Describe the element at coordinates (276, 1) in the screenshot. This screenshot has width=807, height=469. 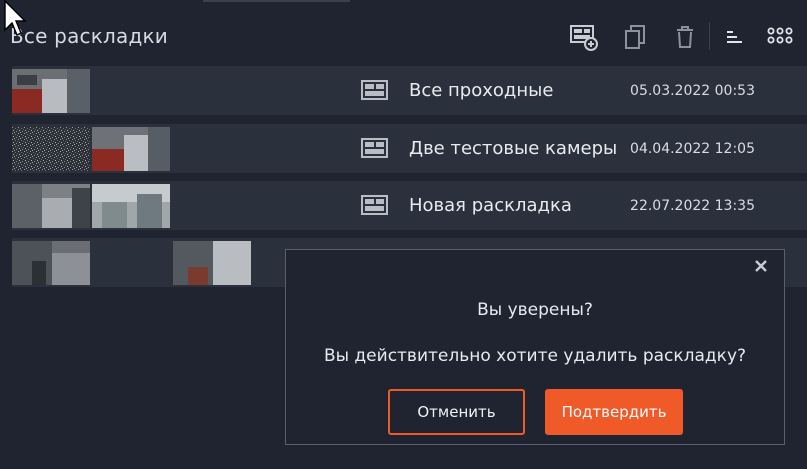
I see `window-top-strip` at that location.